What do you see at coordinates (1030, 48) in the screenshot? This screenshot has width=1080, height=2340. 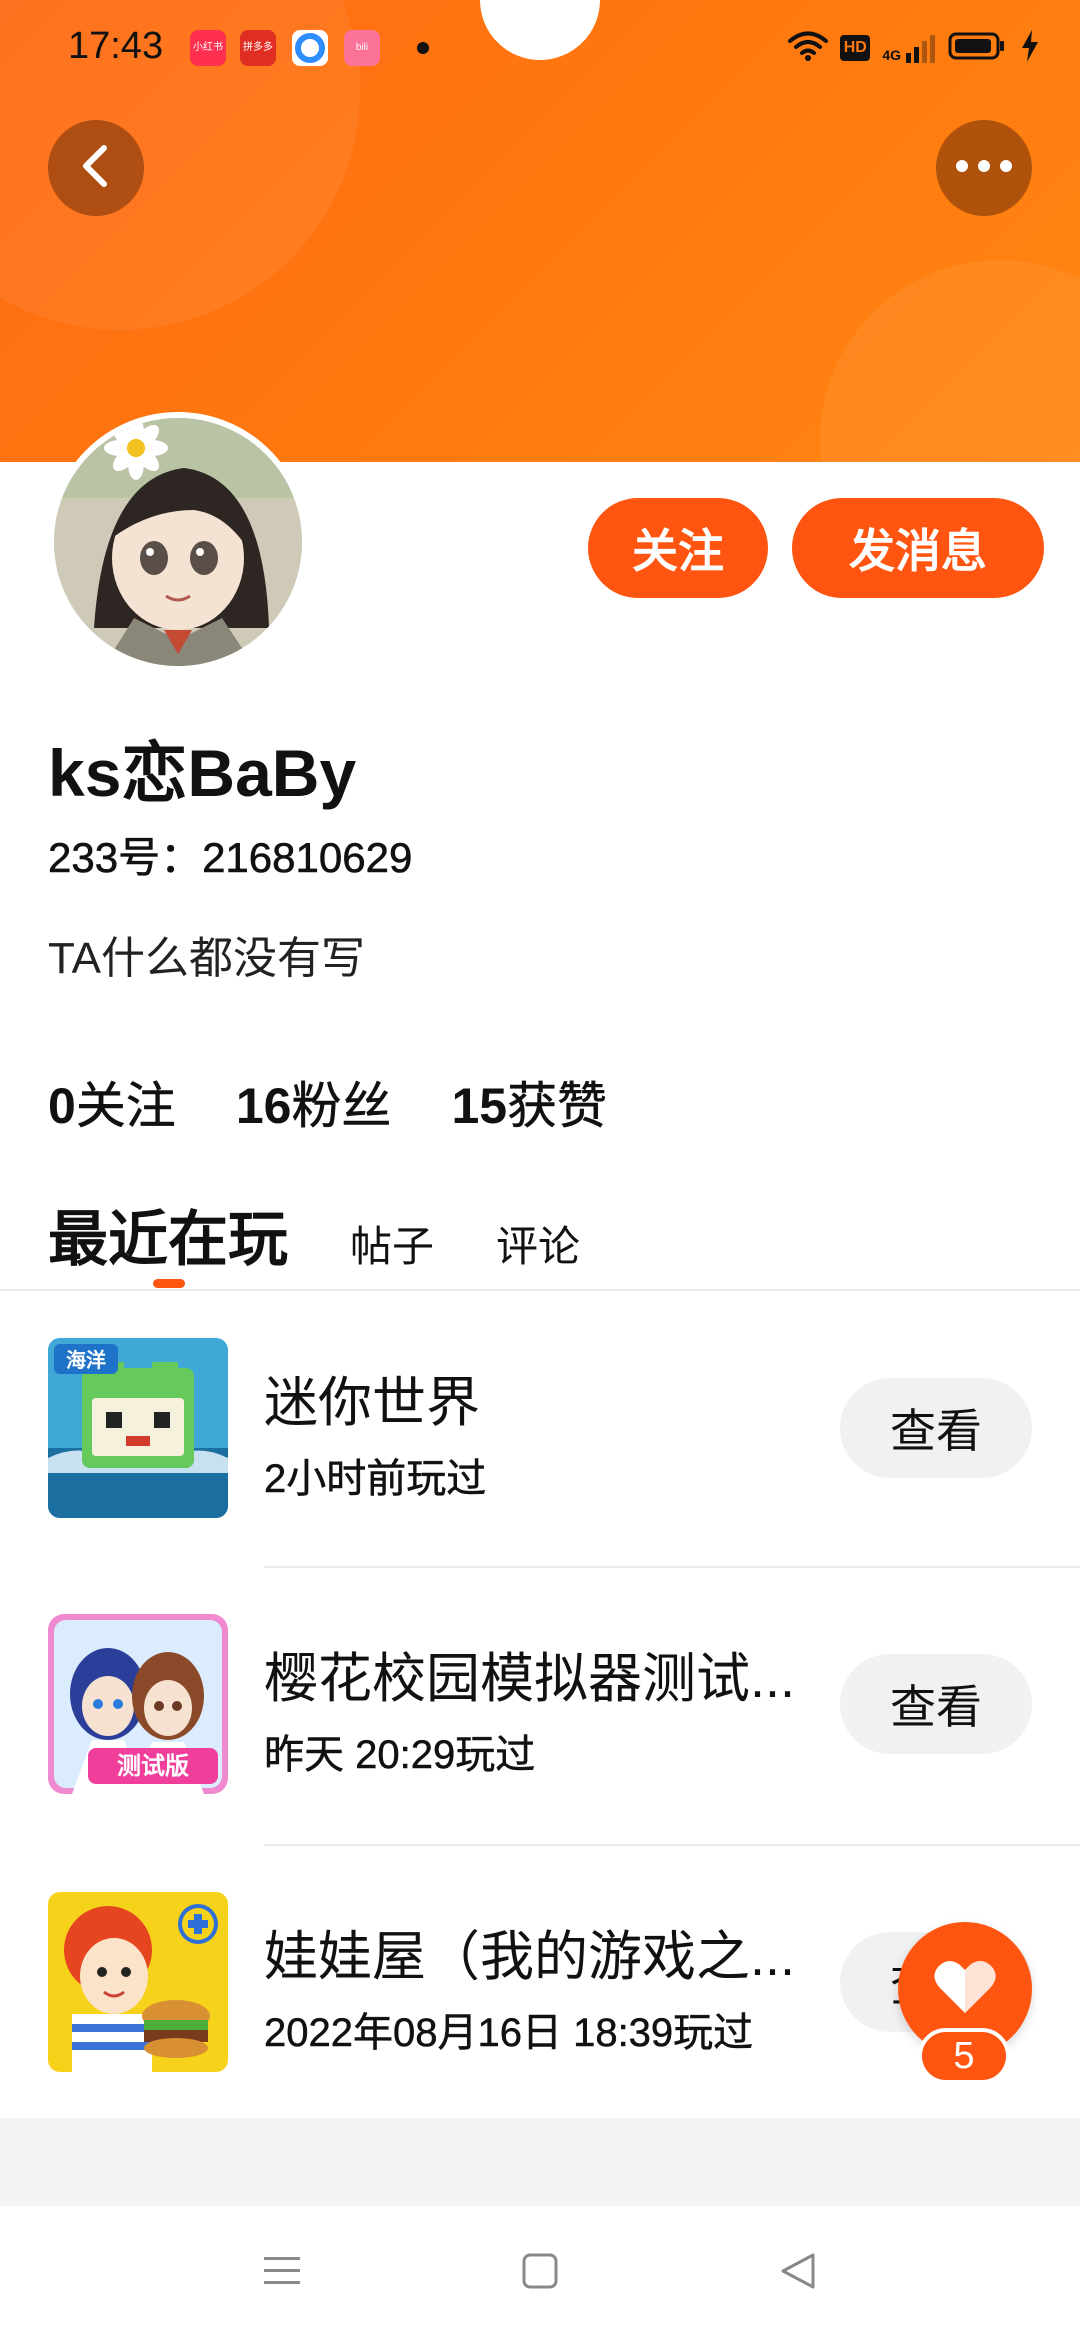 I see `charging-icon` at bounding box center [1030, 48].